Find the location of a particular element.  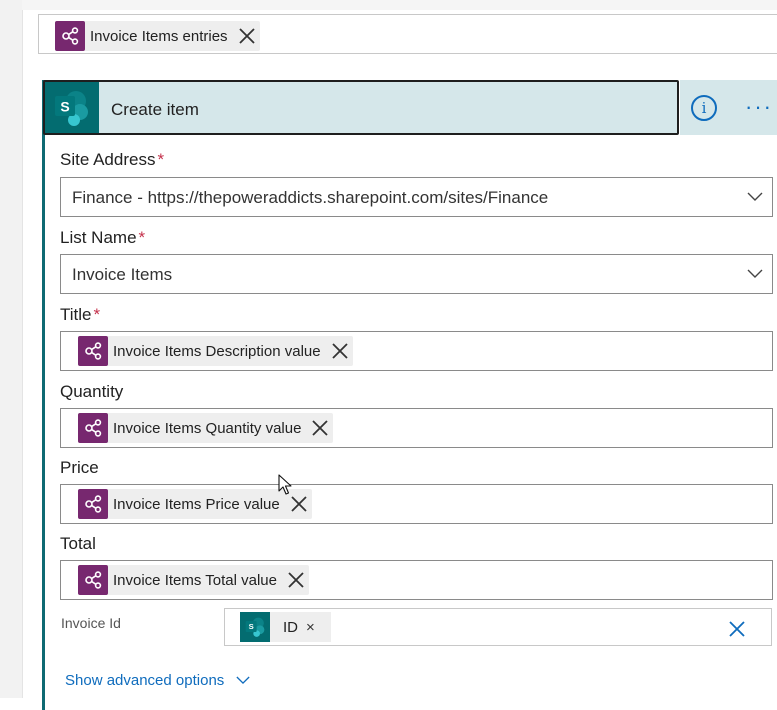

tag-label: Invoice Items entries is located at coordinates (159, 36).